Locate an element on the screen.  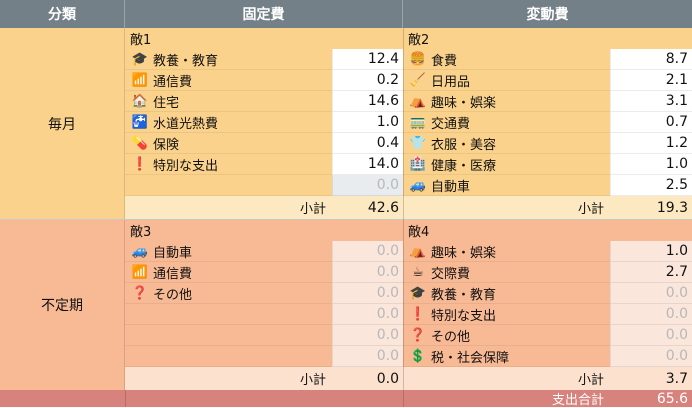
category-item: 🚰 水道光熱費 is located at coordinates (228, 122).